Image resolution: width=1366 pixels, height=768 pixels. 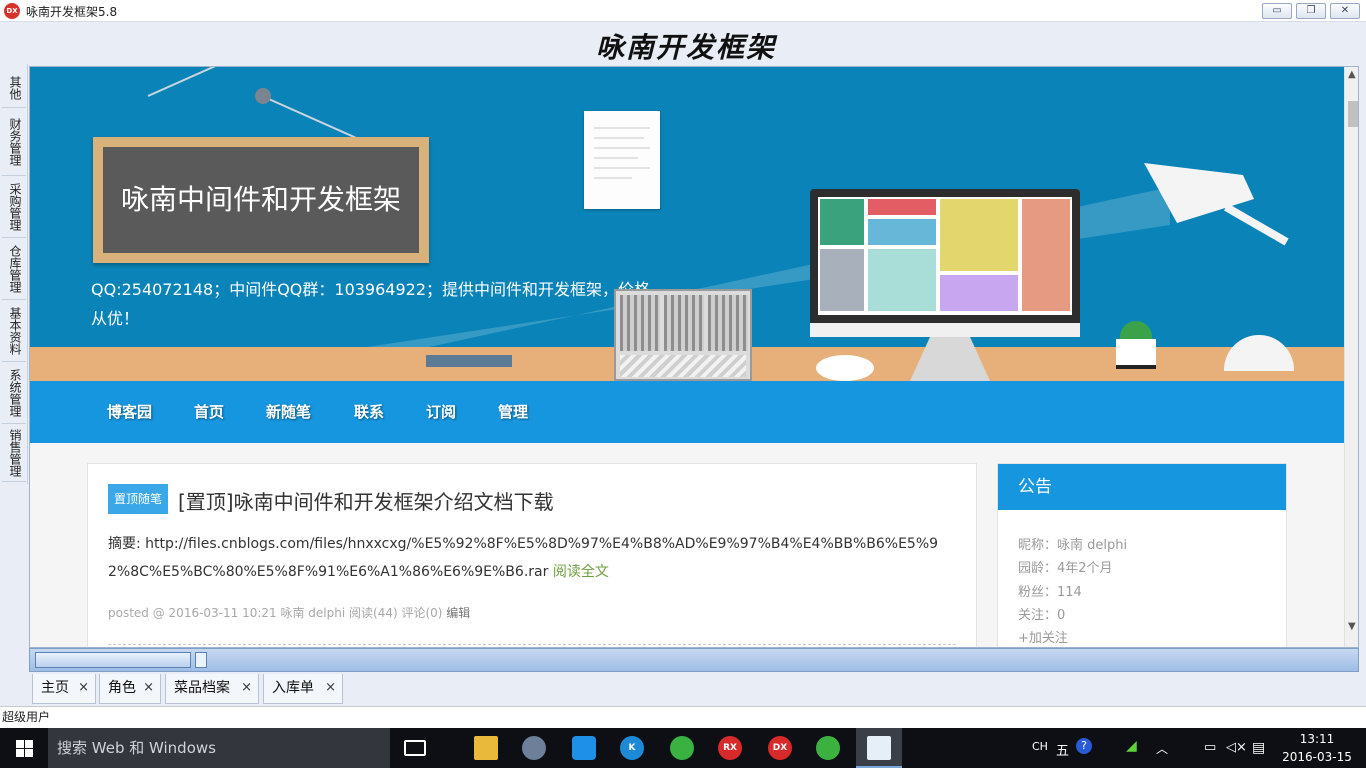 I want to click on chalkboard: 咏南中间件和开发框架, so click(x=261, y=200).